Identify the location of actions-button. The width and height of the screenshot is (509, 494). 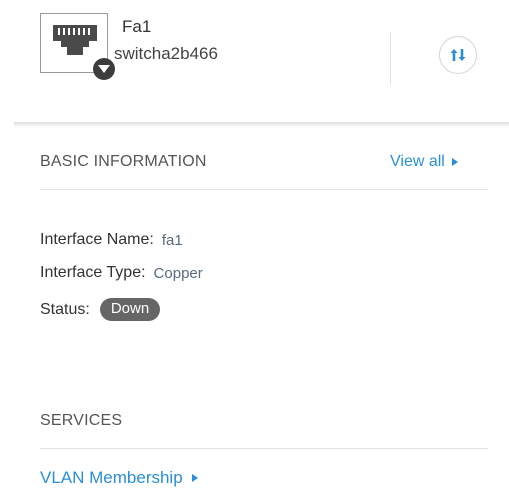
(458, 55).